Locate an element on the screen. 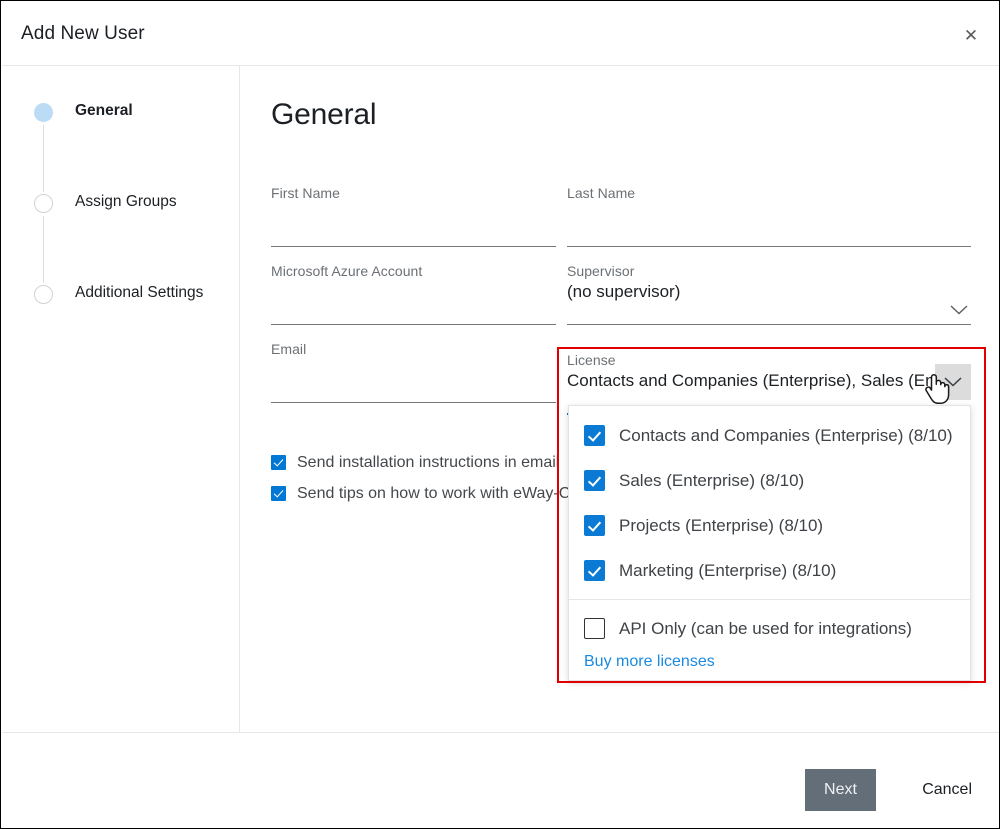 This screenshot has height=829, width=1000. field-azure-account: Microsoft Azure Account is located at coordinates (413, 293).